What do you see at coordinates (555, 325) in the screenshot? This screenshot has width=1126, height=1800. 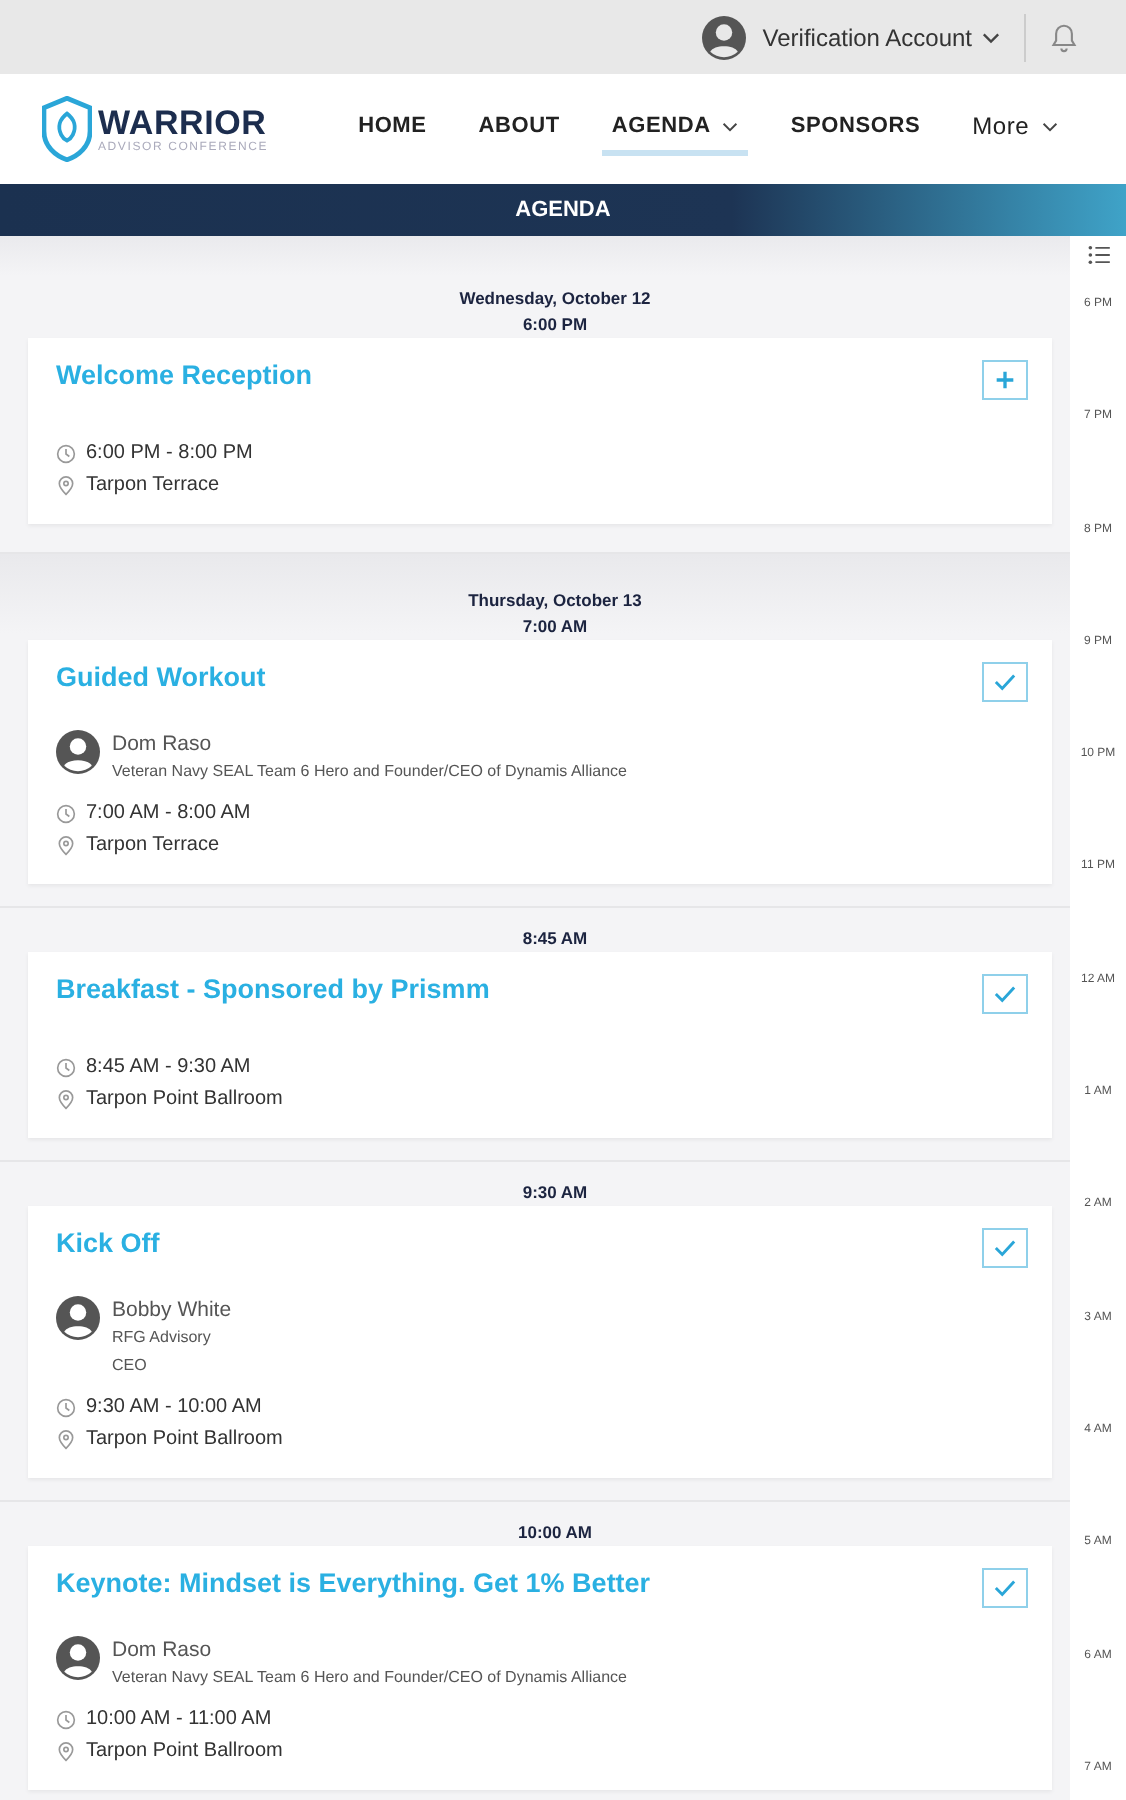 I see `start-time-heading: 6:00 PM` at bounding box center [555, 325].